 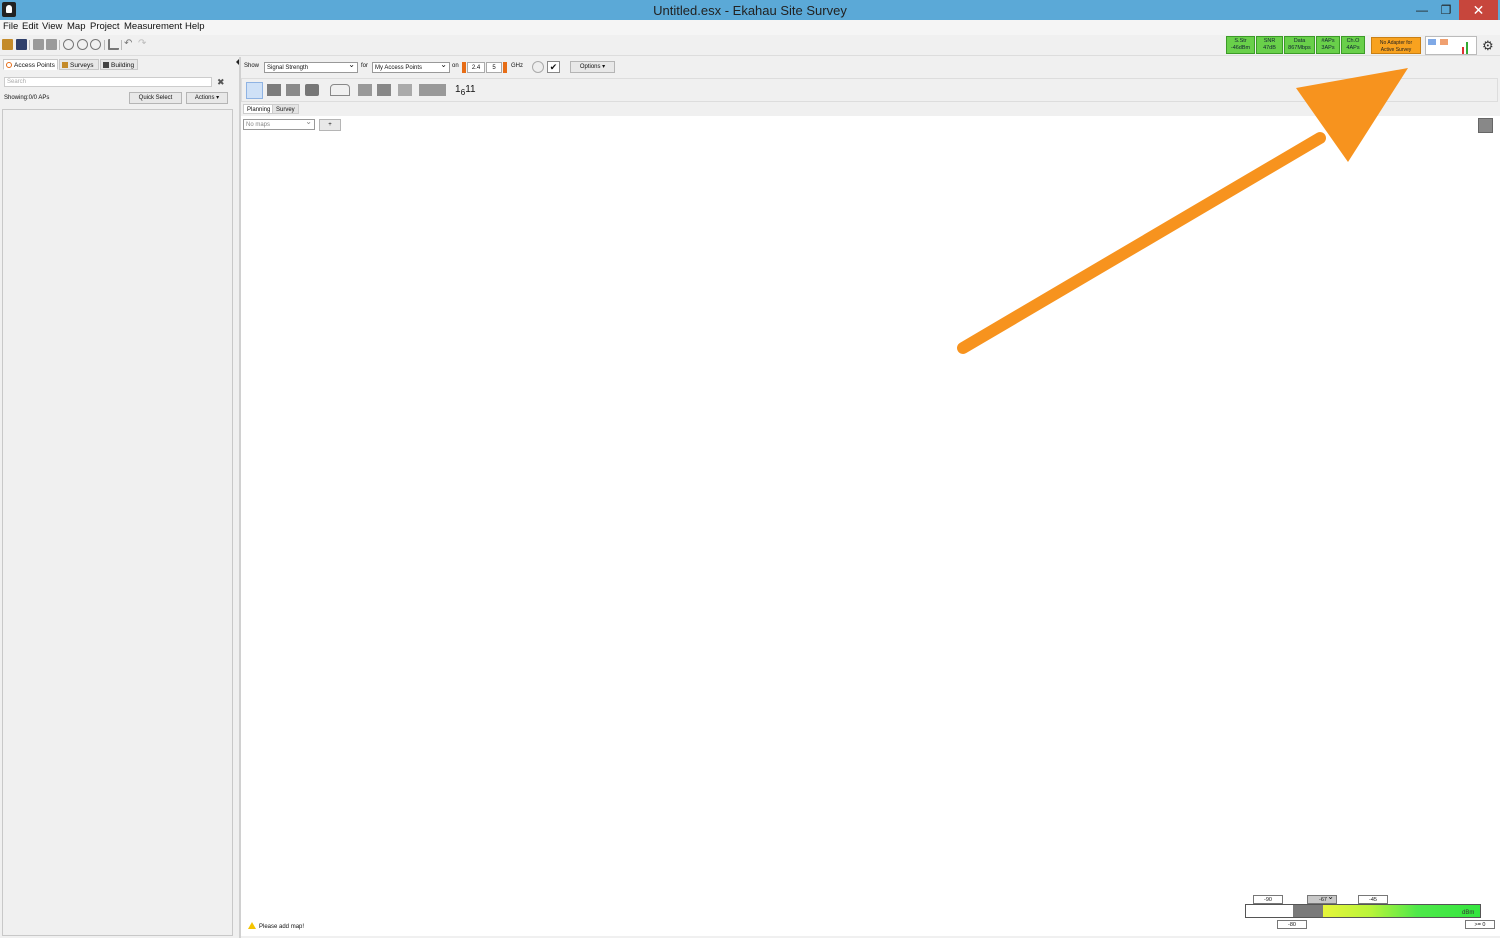 What do you see at coordinates (312, 90) in the screenshot?
I see `door-tool-icon` at bounding box center [312, 90].